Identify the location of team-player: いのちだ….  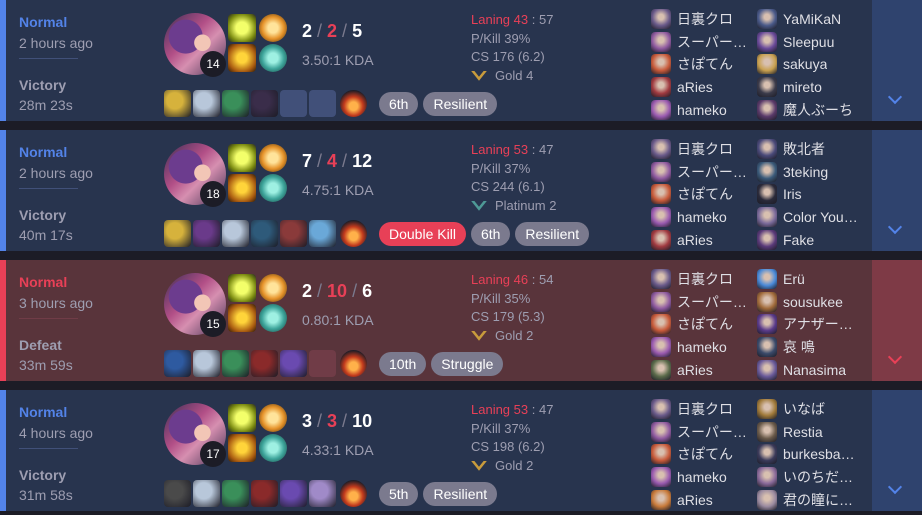
(806, 477).